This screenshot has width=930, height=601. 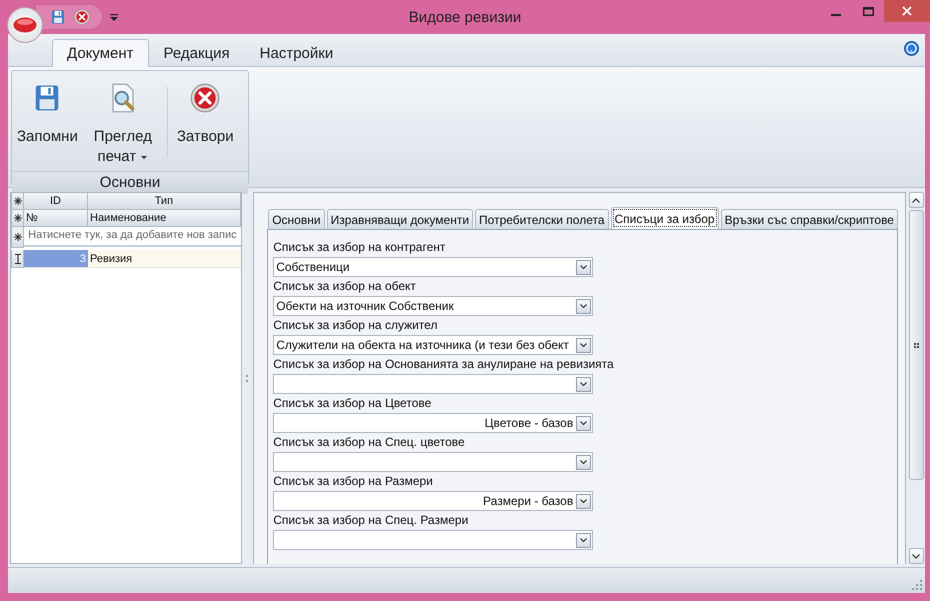 I want to click on table-cell: Ревизия, so click(x=164, y=259).